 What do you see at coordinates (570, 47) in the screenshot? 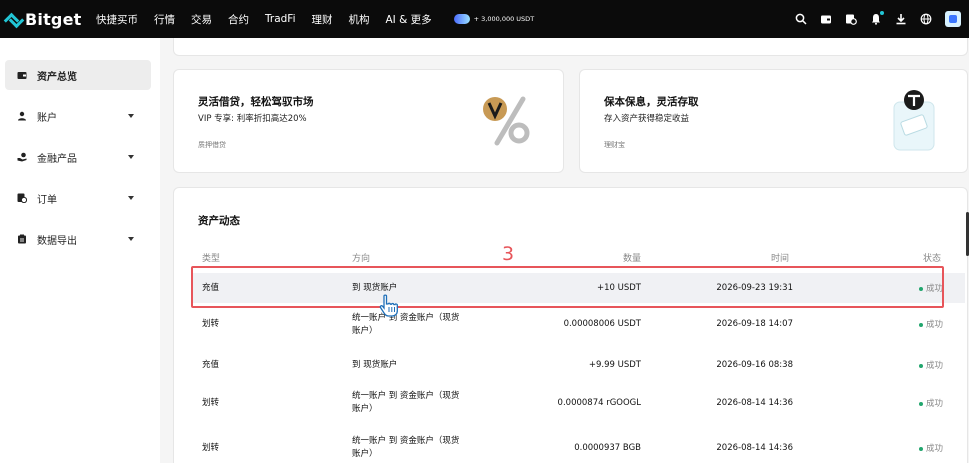
I see `previous-card-bottom` at bounding box center [570, 47].